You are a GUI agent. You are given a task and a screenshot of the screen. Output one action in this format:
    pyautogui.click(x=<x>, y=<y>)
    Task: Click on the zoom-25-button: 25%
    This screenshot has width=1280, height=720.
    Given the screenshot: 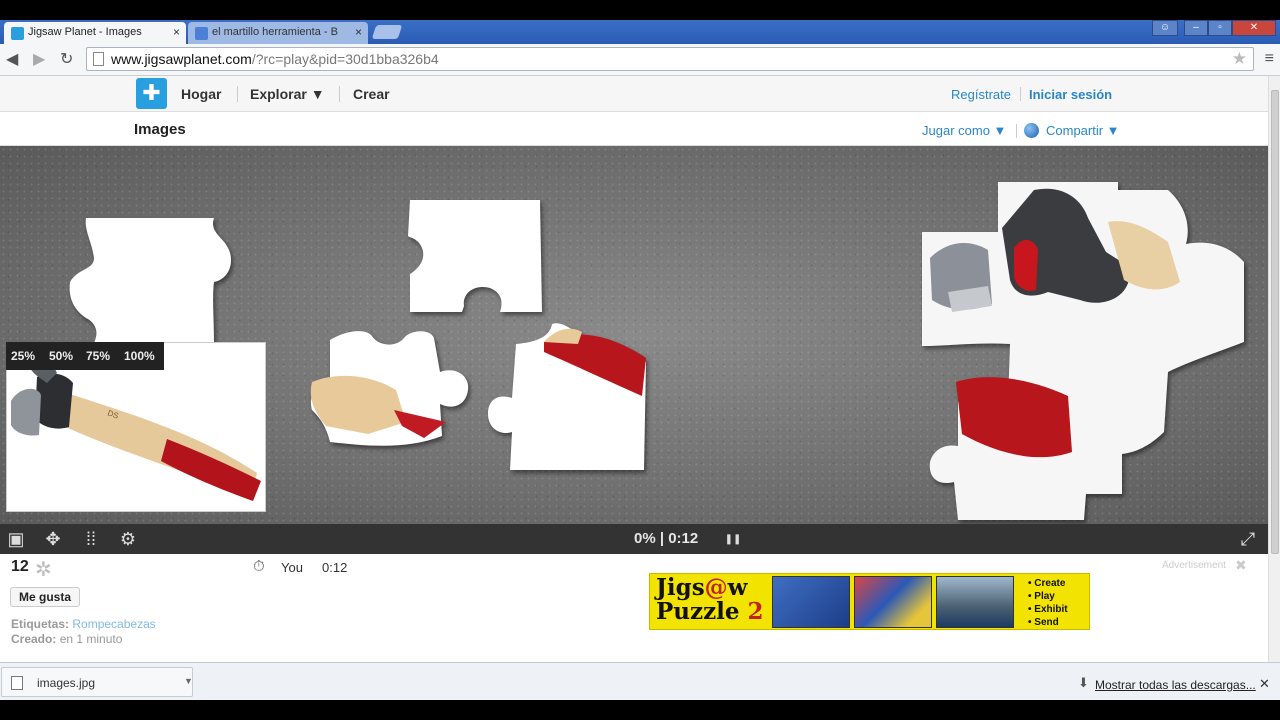 What is the action you would take?
    pyautogui.click(x=23, y=356)
    